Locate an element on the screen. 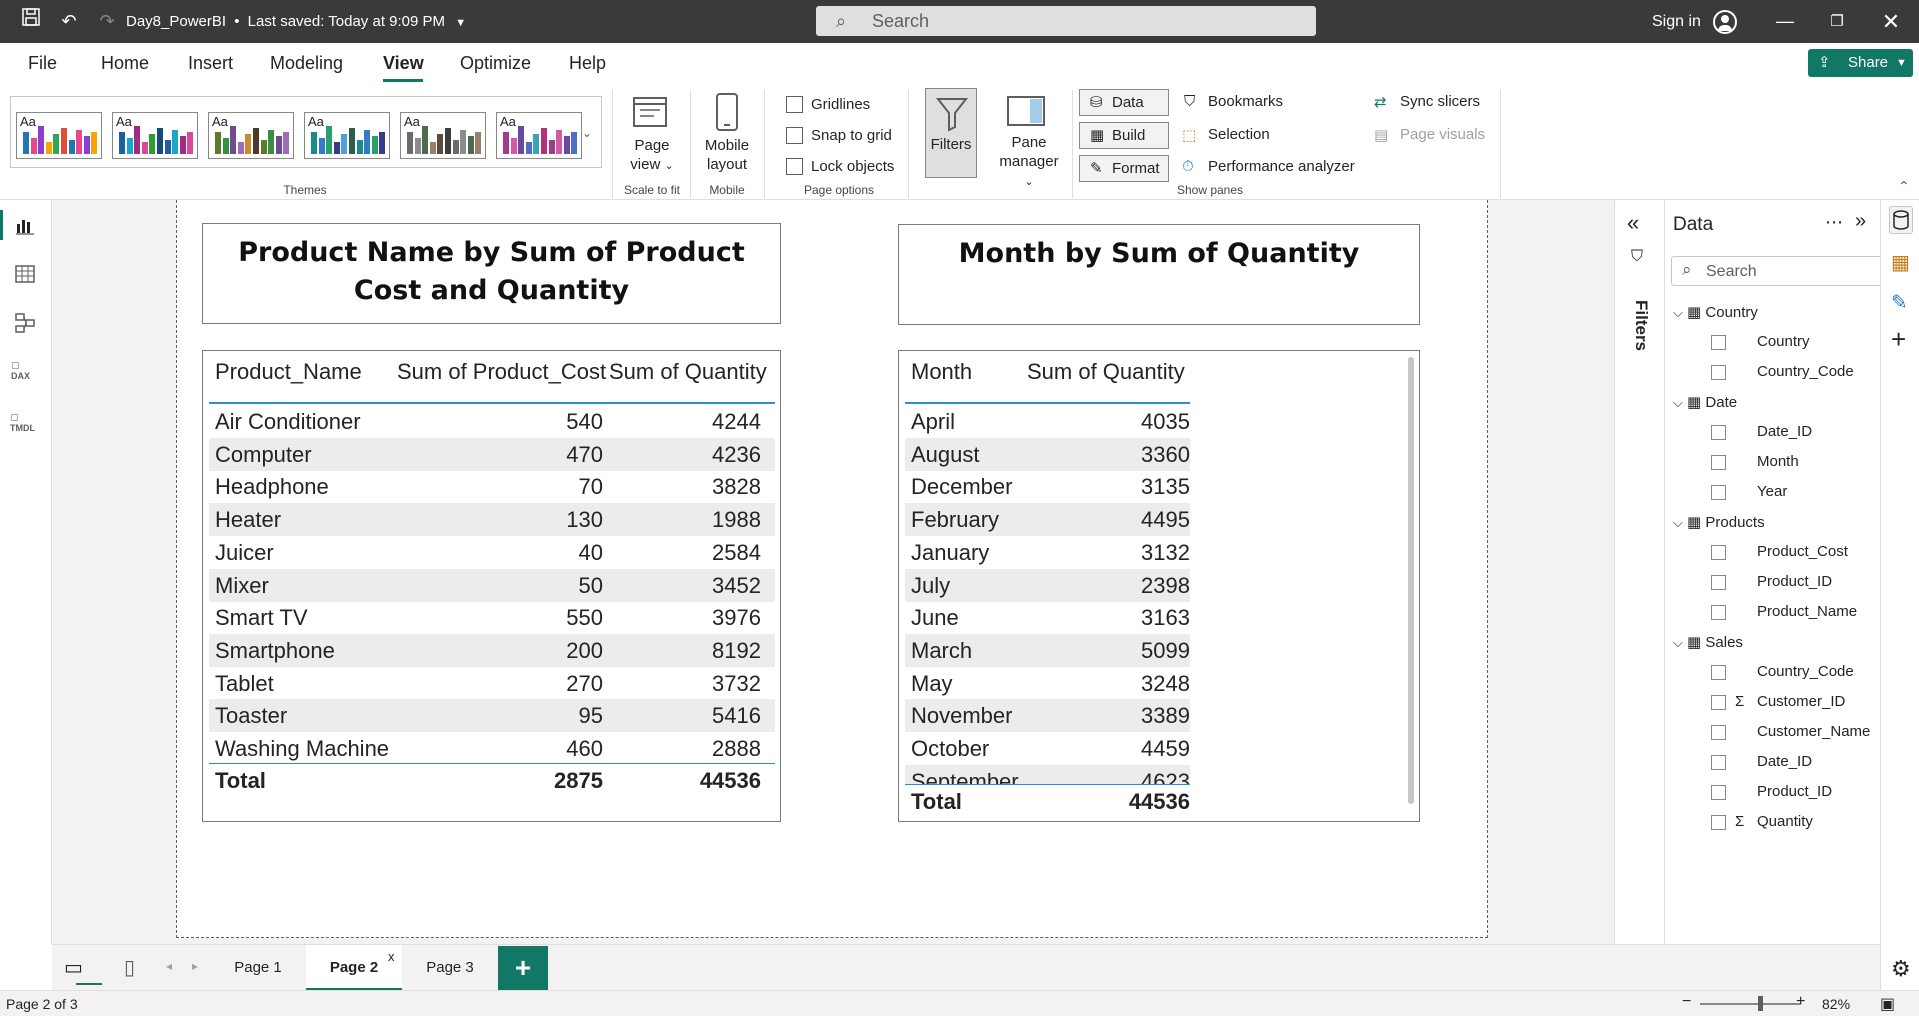 This screenshot has width=1919, height=1016. table-row: Smart TV 550 3976 is located at coordinates (492, 617).